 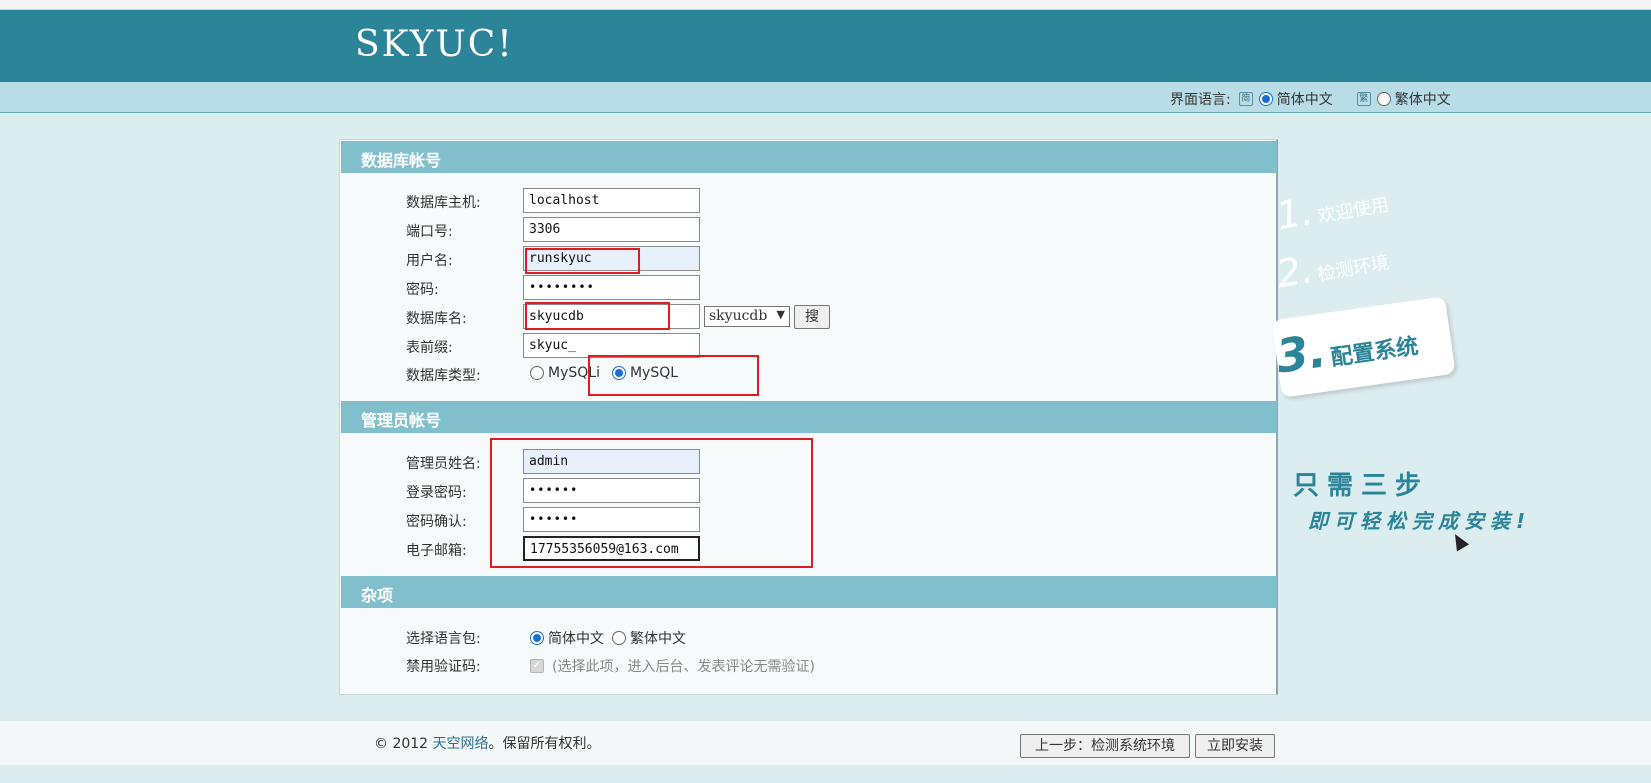 What do you see at coordinates (576, 638) in the screenshot?
I see `langpack-simplified-label: 简体中文` at bounding box center [576, 638].